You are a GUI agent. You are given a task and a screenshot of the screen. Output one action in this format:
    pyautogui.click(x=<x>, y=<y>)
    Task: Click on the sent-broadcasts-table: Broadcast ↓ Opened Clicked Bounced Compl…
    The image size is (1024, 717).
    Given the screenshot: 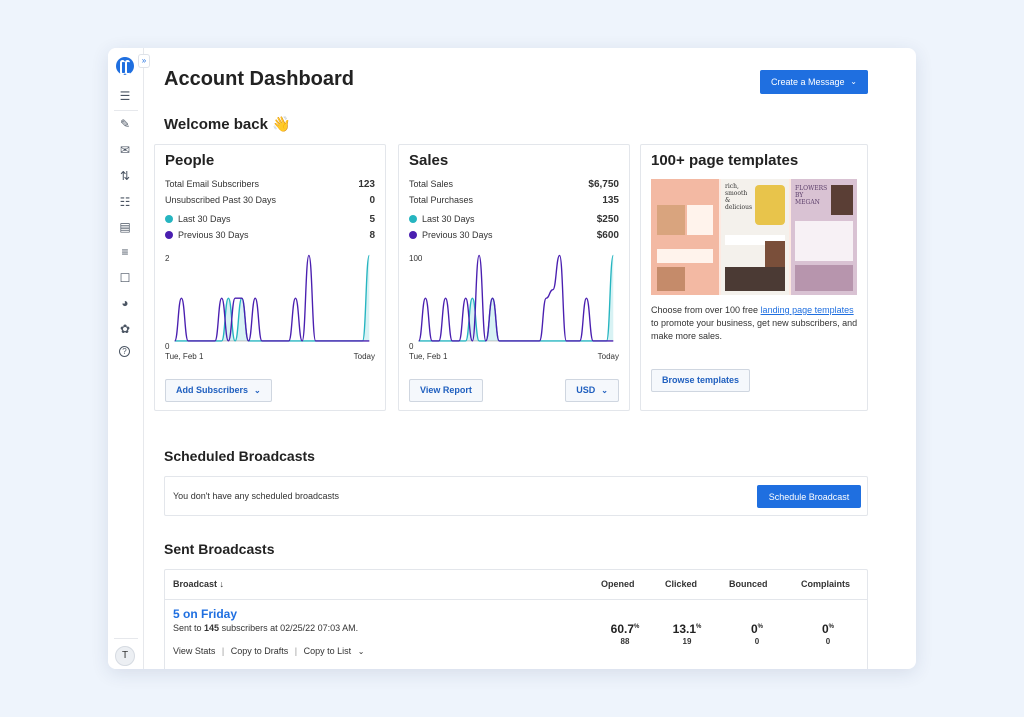 What is the action you would take?
    pyautogui.click(x=516, y=619)
    